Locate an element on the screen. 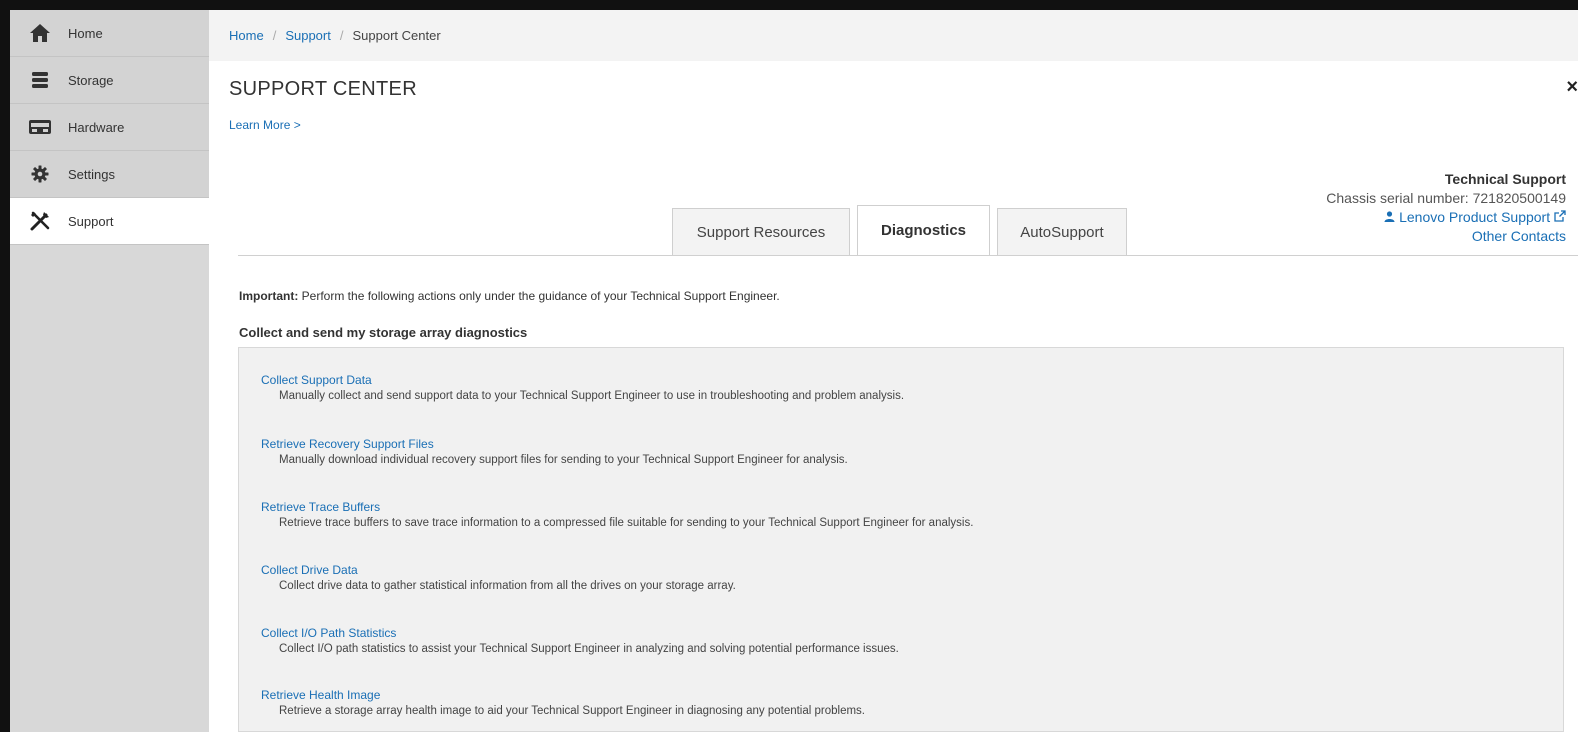  chassis-serial-value: 721820500149 is located at coordinates (1519, 198).